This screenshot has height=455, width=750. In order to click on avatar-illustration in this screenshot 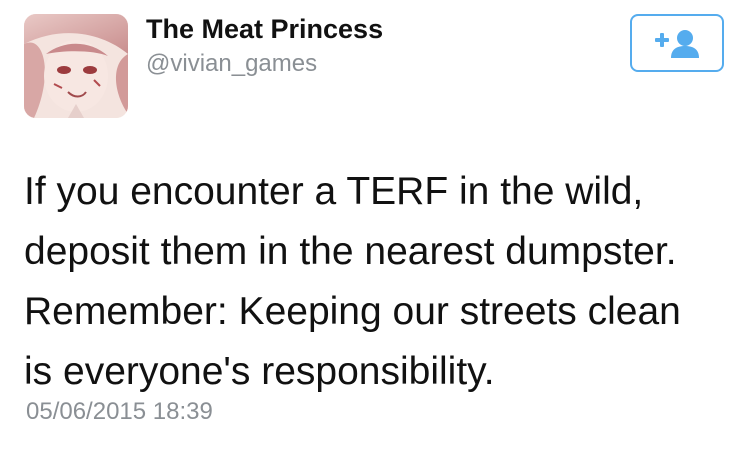, I will do `click(76, 66)`.